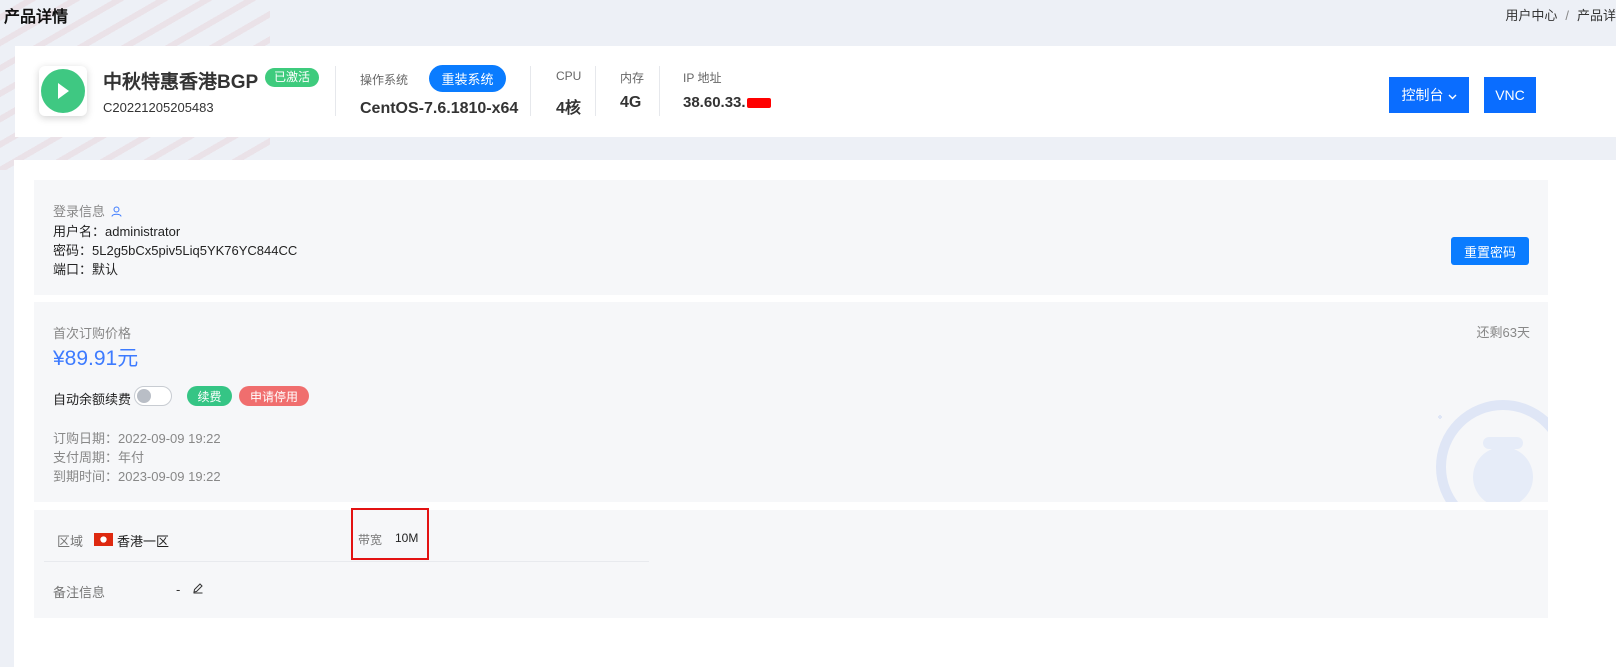  I want to click on note-value: -, so click(178, 589).